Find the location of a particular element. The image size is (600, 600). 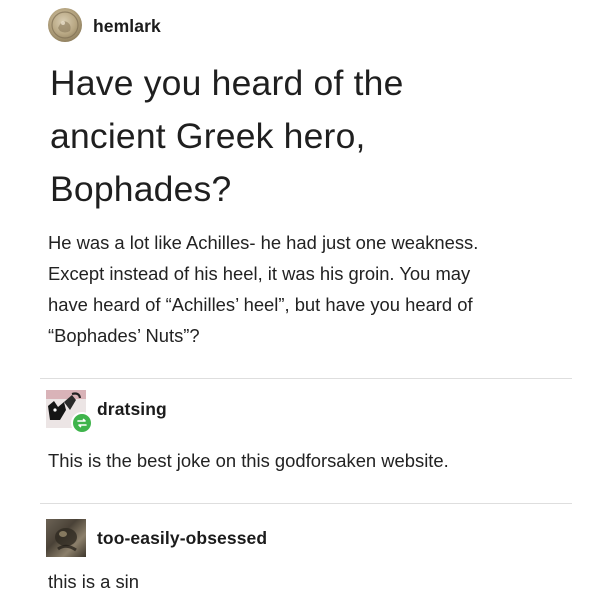

coin-emblem-icon is located at coordinates (65, 25).